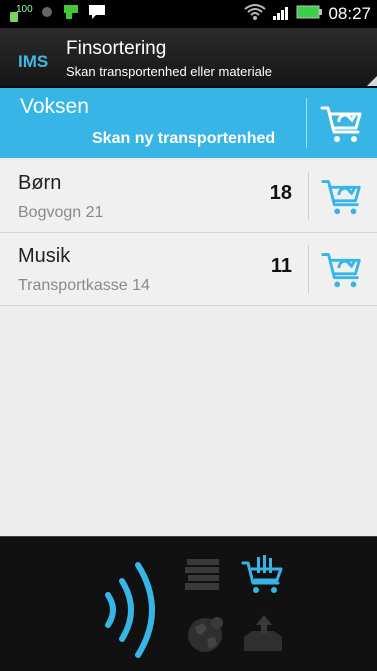 This screenshot has height=671, width=377. What do you see at coordinates (44, 256) in the screenshot?
I see `row-title: Musik` at bounding box center [44, 256].